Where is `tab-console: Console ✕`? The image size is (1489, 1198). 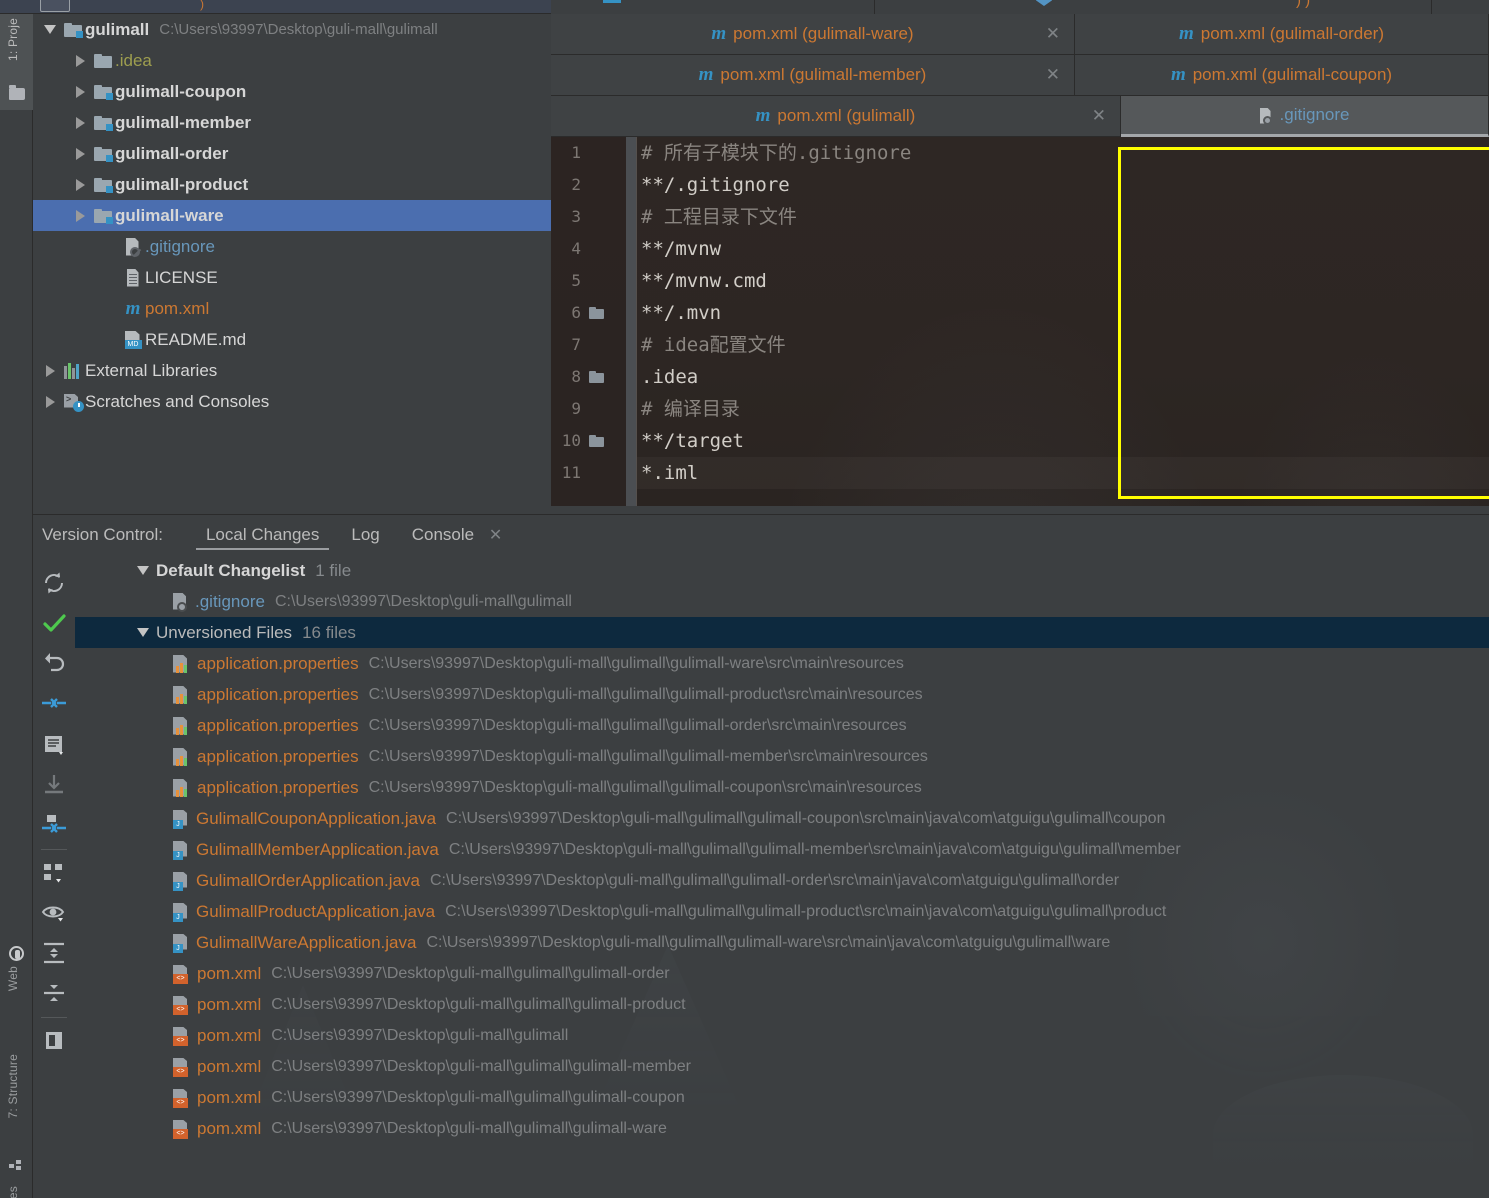
tab-console: Console ✕ is located at coordinates (457, 535).